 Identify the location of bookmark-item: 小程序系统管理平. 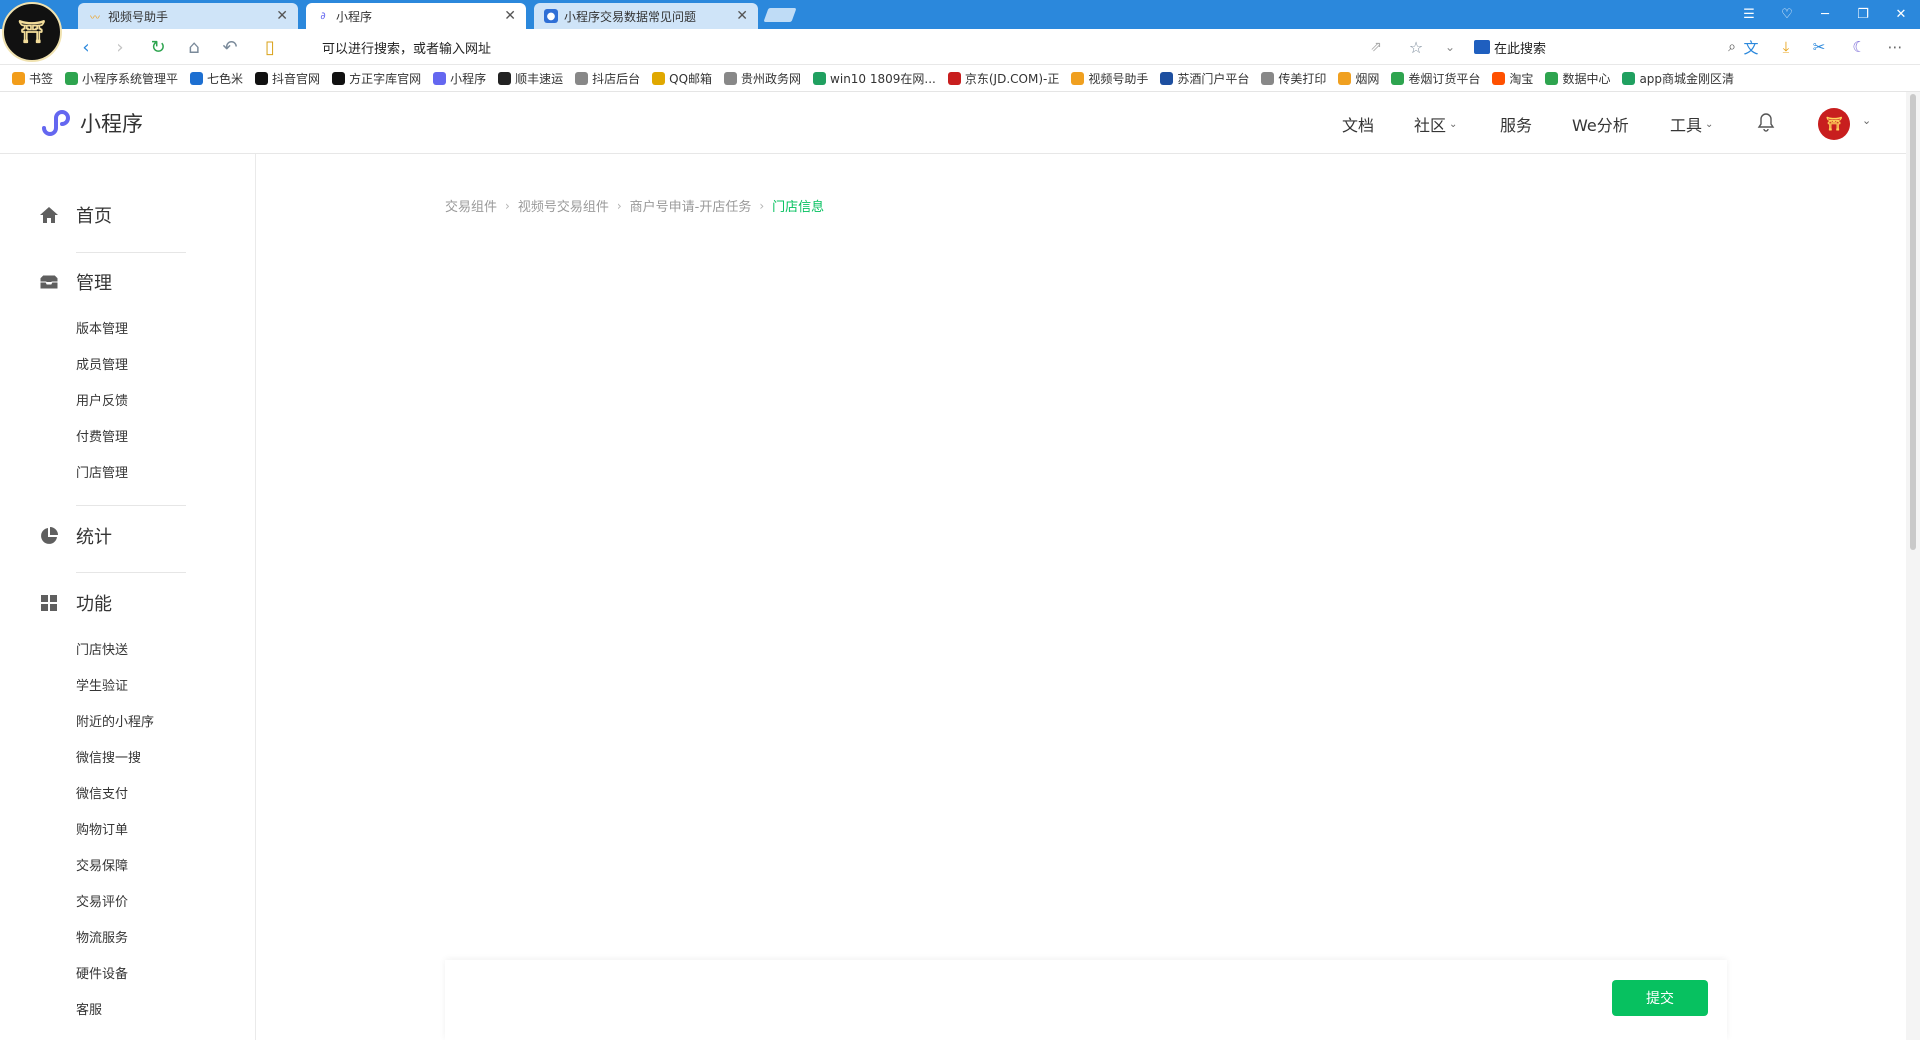
(121, 78).